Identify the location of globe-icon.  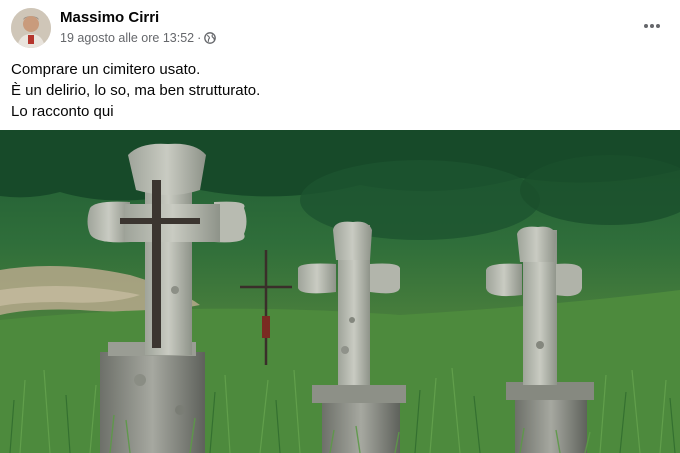
(210, 38).